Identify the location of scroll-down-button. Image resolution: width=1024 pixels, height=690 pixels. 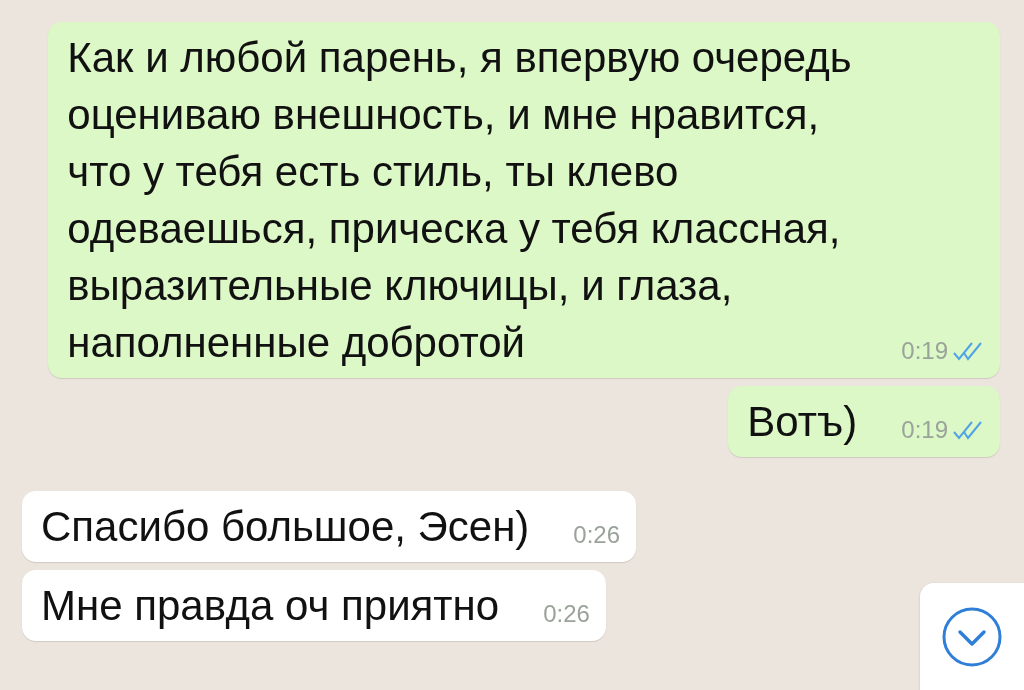
(972, 636).